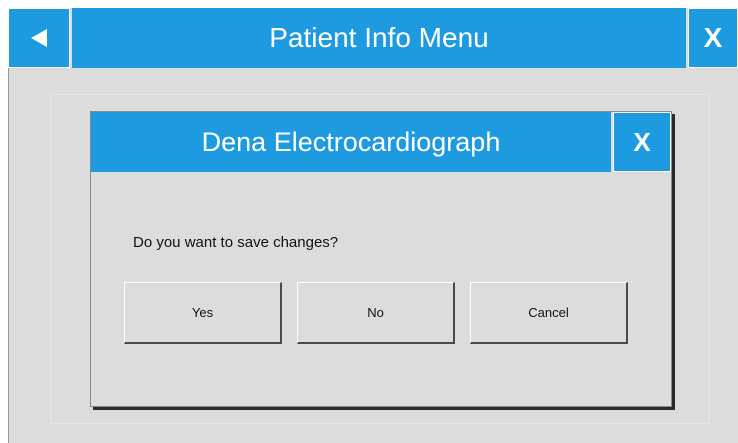  I want to click on page-title: Patient Info Menu, so click(379, 37).